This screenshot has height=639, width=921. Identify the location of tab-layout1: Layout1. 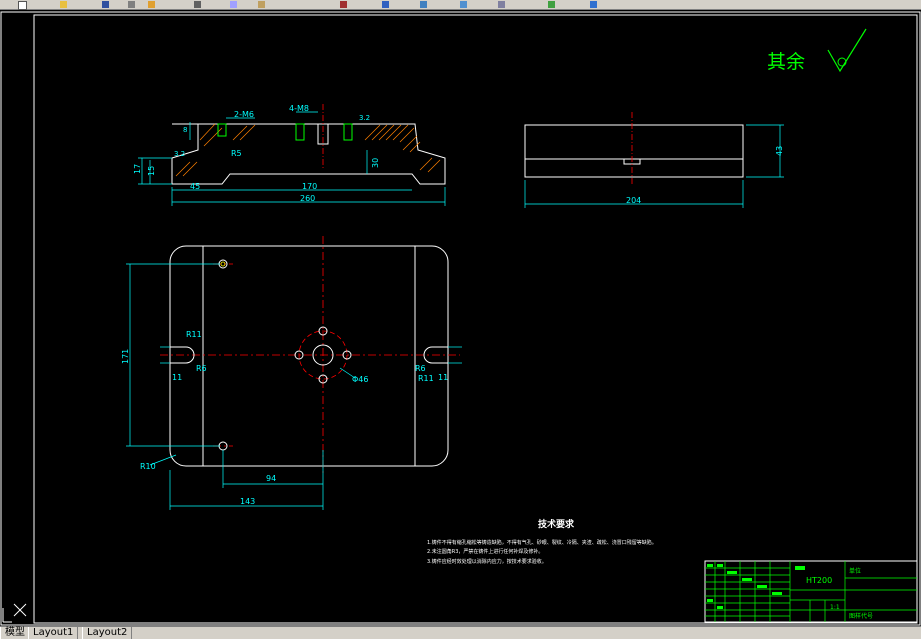
(53, 633).